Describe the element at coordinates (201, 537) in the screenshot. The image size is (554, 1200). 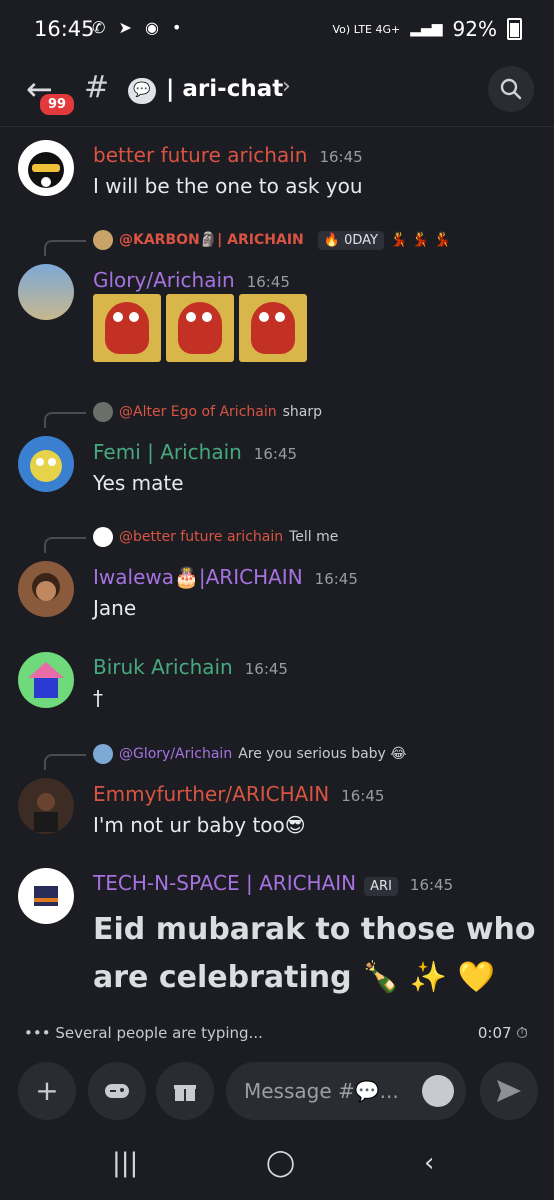
I see `reply-username: @better future arichain` at that location.